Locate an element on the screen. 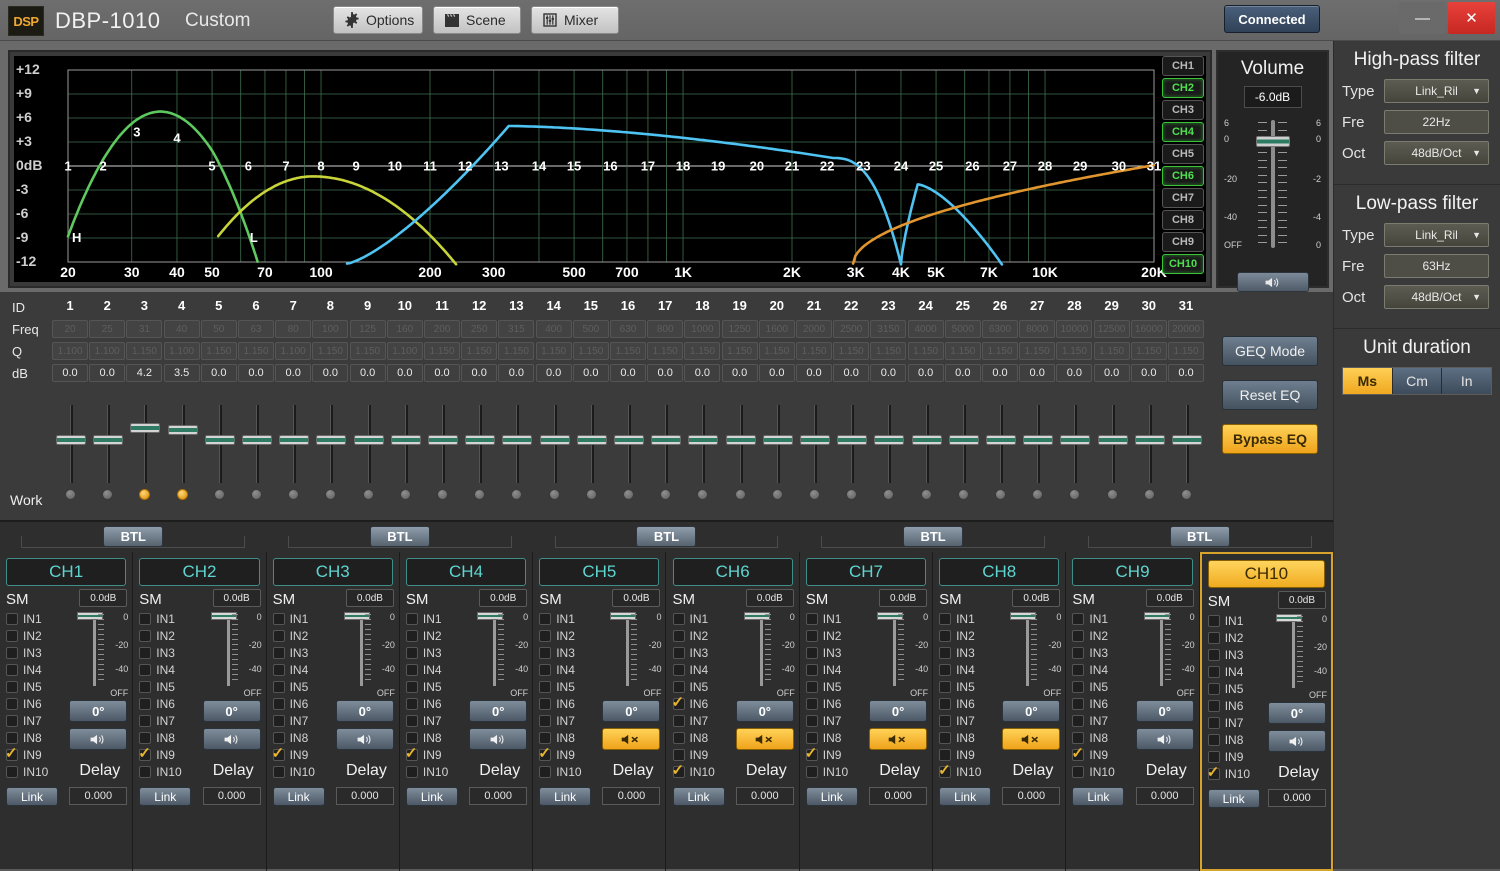 The image size is (1500, 871). eq-freq-cell: 6300 is located at coordinates (1000, 329).